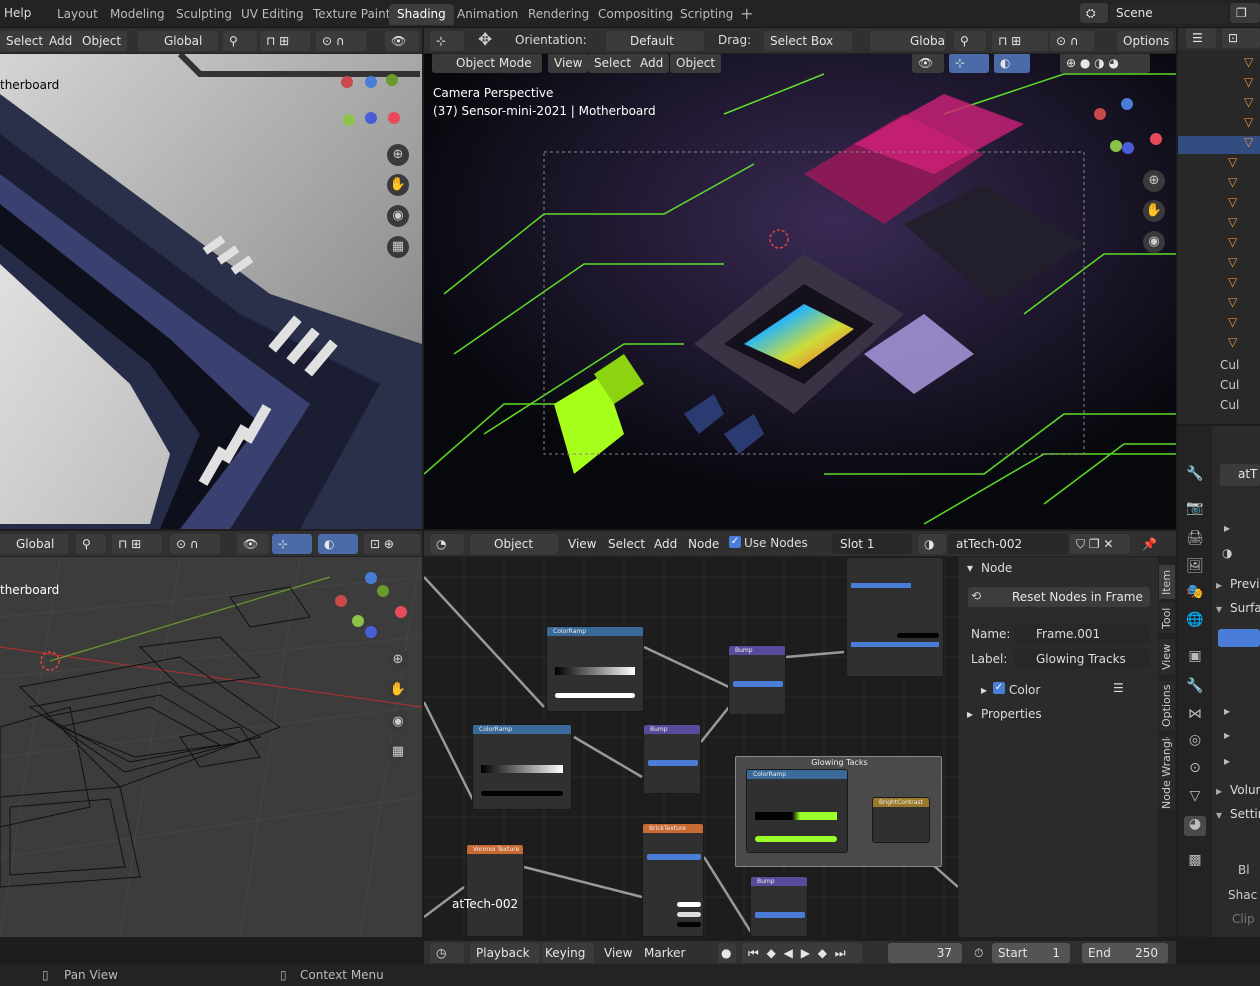 Image resolution: width=1260 pixels, height=986 pixels. Describe the element at coordinates (17, 13) in the screenshot. I see `menu-help: Help` at that location.